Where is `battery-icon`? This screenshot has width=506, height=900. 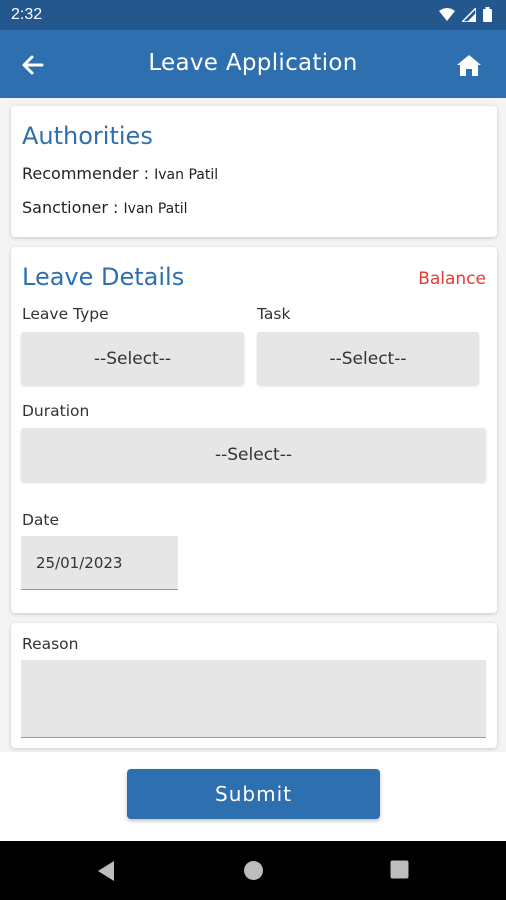 battery-icon is located at coordinates (487, 14).